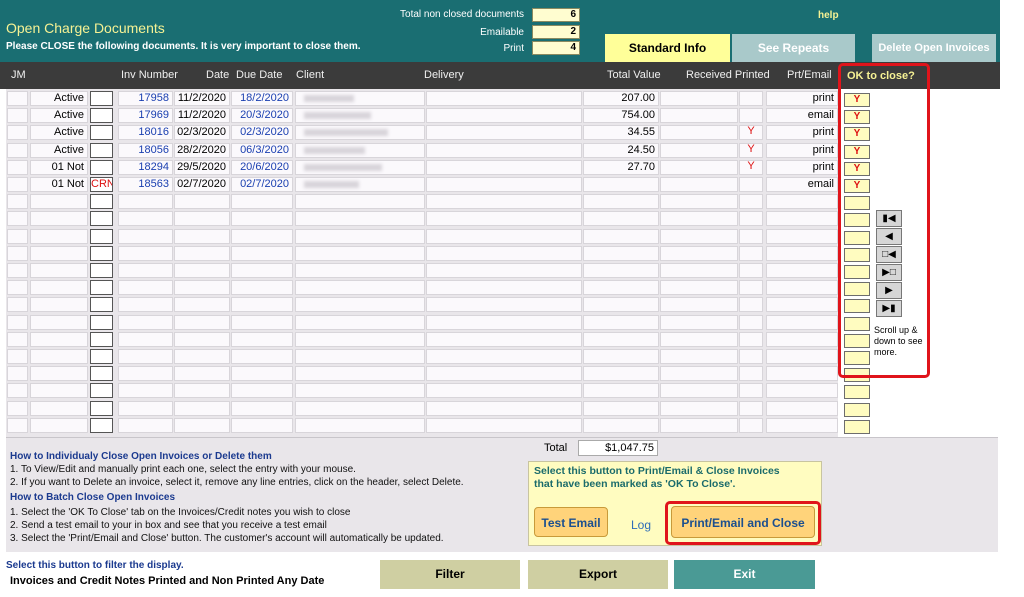 The image size is (1024, 597). I want to click on delete-open-invoices-button: Delete Open Invoices, so click(934, 48).